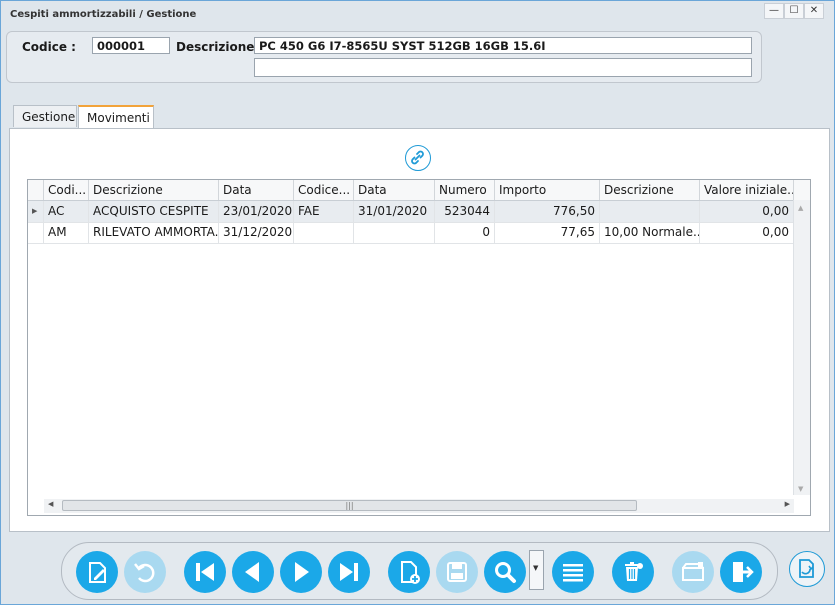 Image resolution: width=835 pixels, height=605 pixels. I want to click on list-icon, so click(573, 573).